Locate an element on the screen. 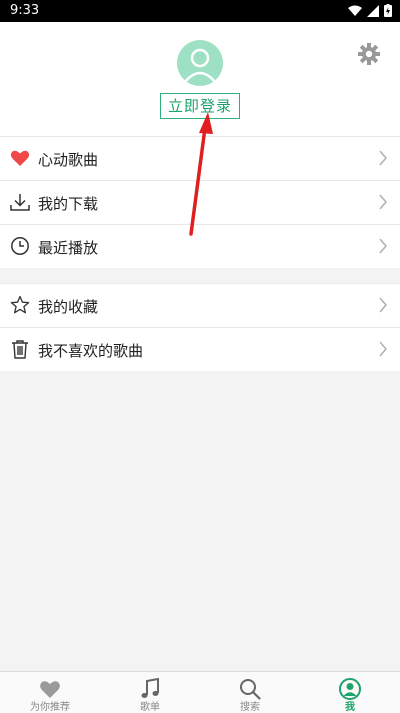 The width and height of the screenshot is (400, 713). menu-group-secondary: 我的收藏 我不喜欢的歌曲 is located at coordinates (200, 327).